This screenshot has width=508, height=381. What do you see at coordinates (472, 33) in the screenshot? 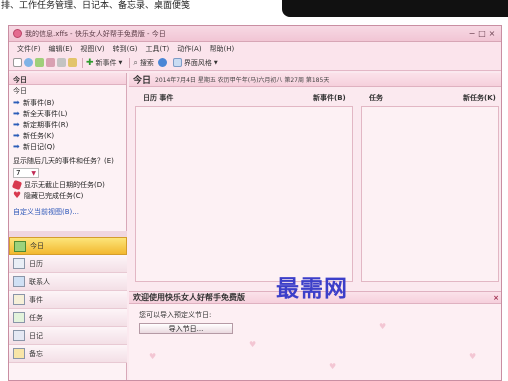
I see `minimize-button: −` at bounding box center [472, 33].